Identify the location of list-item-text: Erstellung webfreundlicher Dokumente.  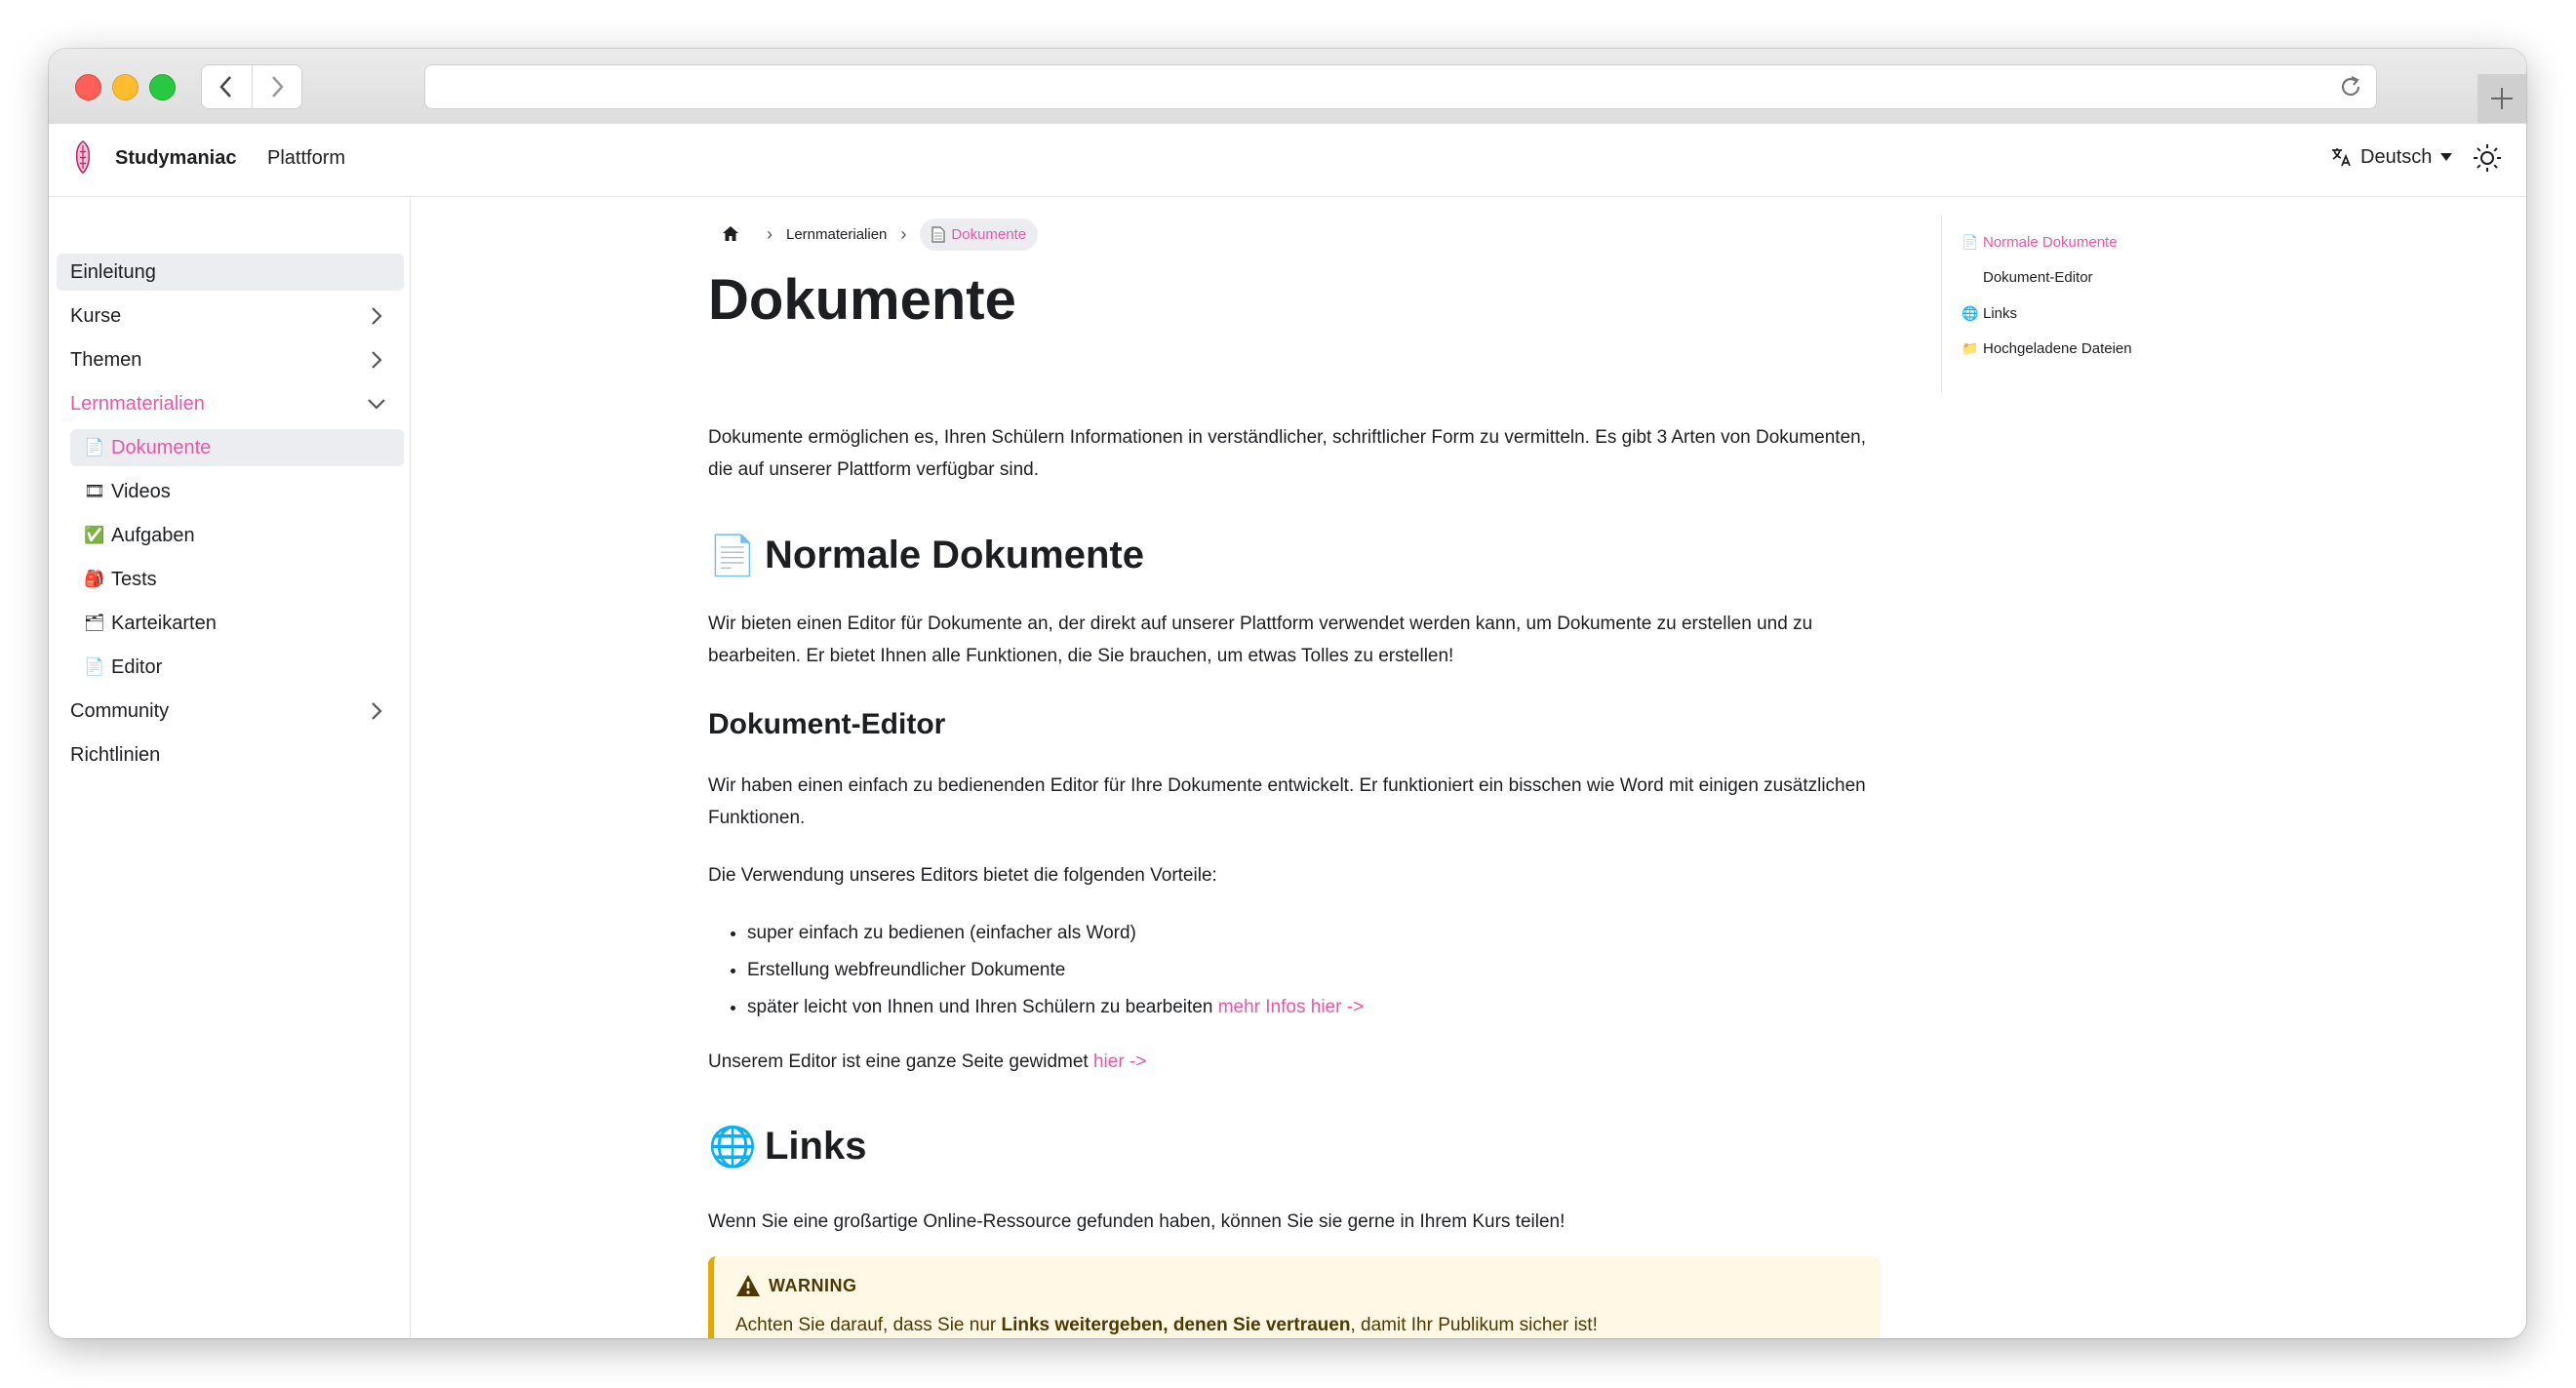
(906, 970).